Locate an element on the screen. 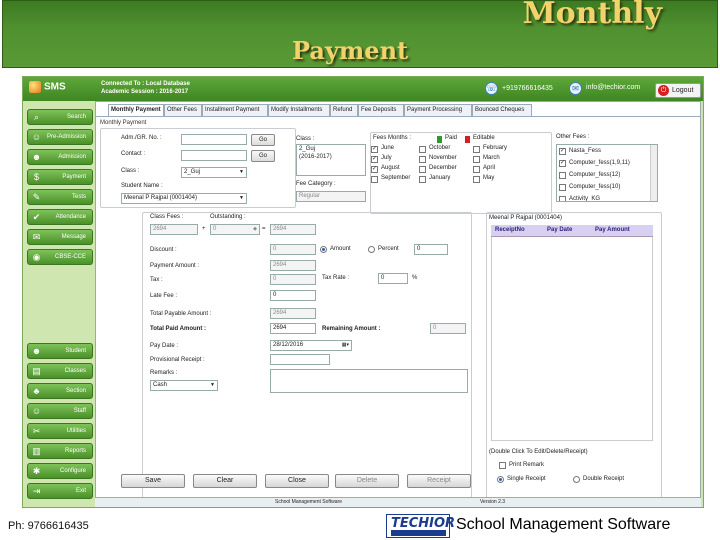 The height and width of the screenshot is (540, 720). col-receipt-no: ReceiptNo is located at coordinates (510, 230).